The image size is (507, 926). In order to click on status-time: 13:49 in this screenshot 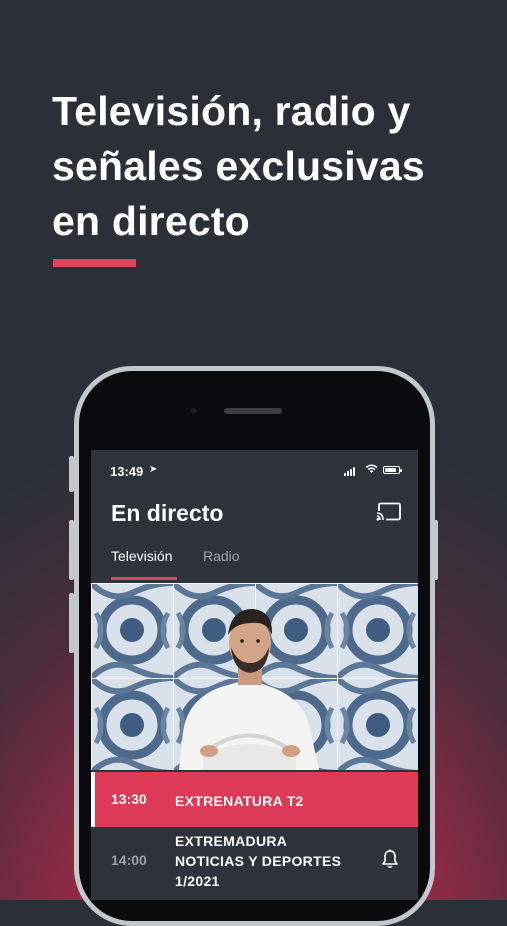, I will do `click(127, 471)`.